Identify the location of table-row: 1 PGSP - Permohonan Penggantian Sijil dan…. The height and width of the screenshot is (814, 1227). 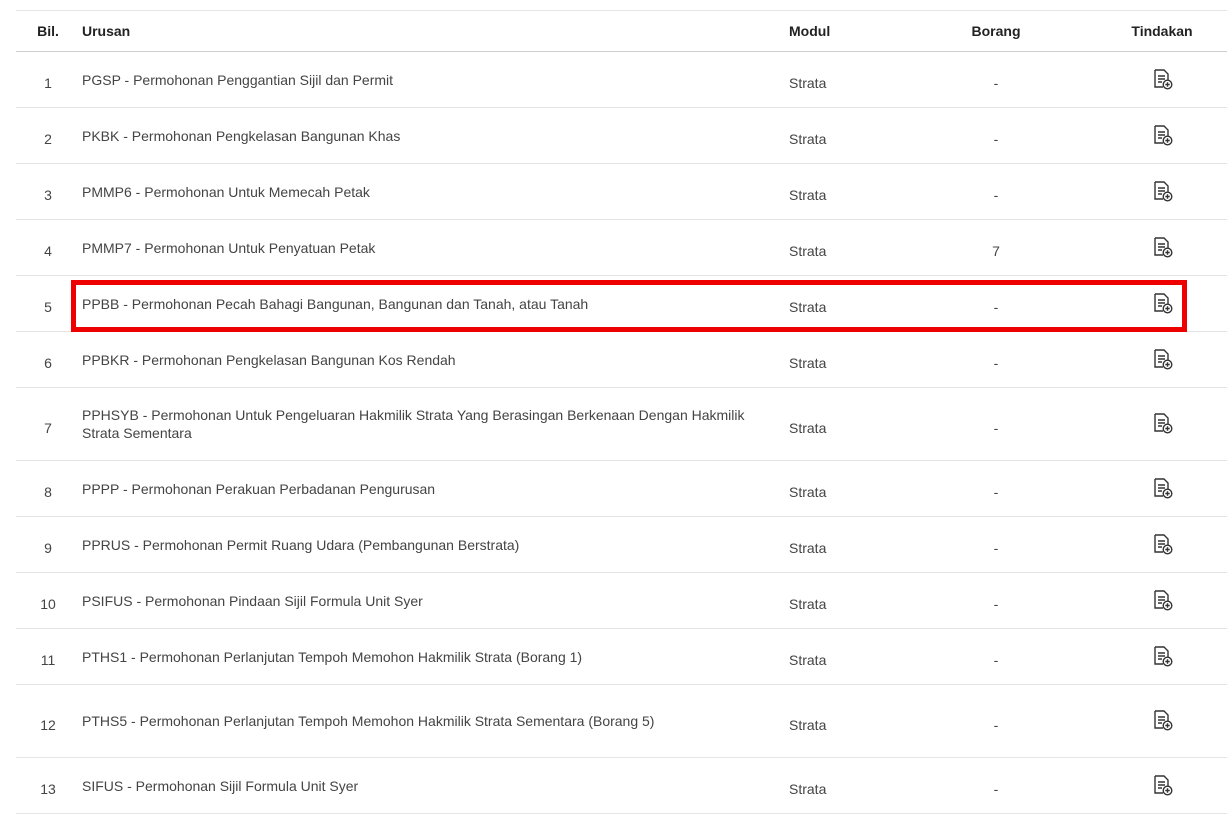
(621, 79).